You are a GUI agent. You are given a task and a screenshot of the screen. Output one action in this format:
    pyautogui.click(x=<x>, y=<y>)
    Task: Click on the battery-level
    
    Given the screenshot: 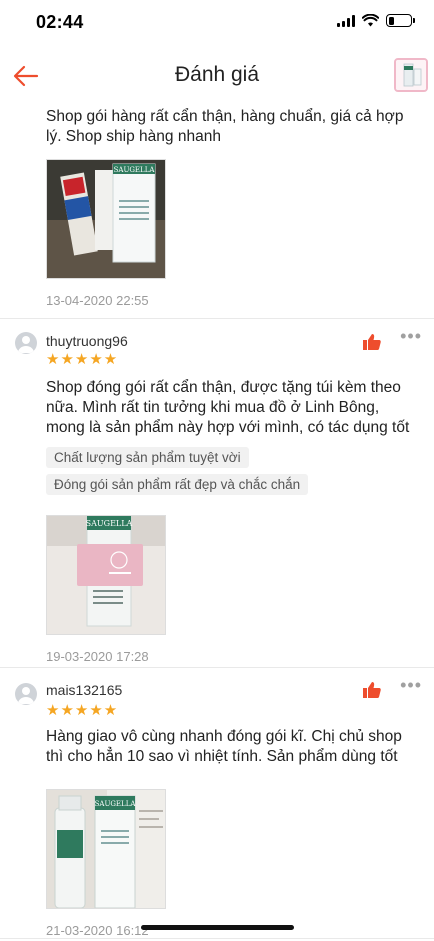 What is the action you would take?
    pyautogui.click(x=391, y=20)
    